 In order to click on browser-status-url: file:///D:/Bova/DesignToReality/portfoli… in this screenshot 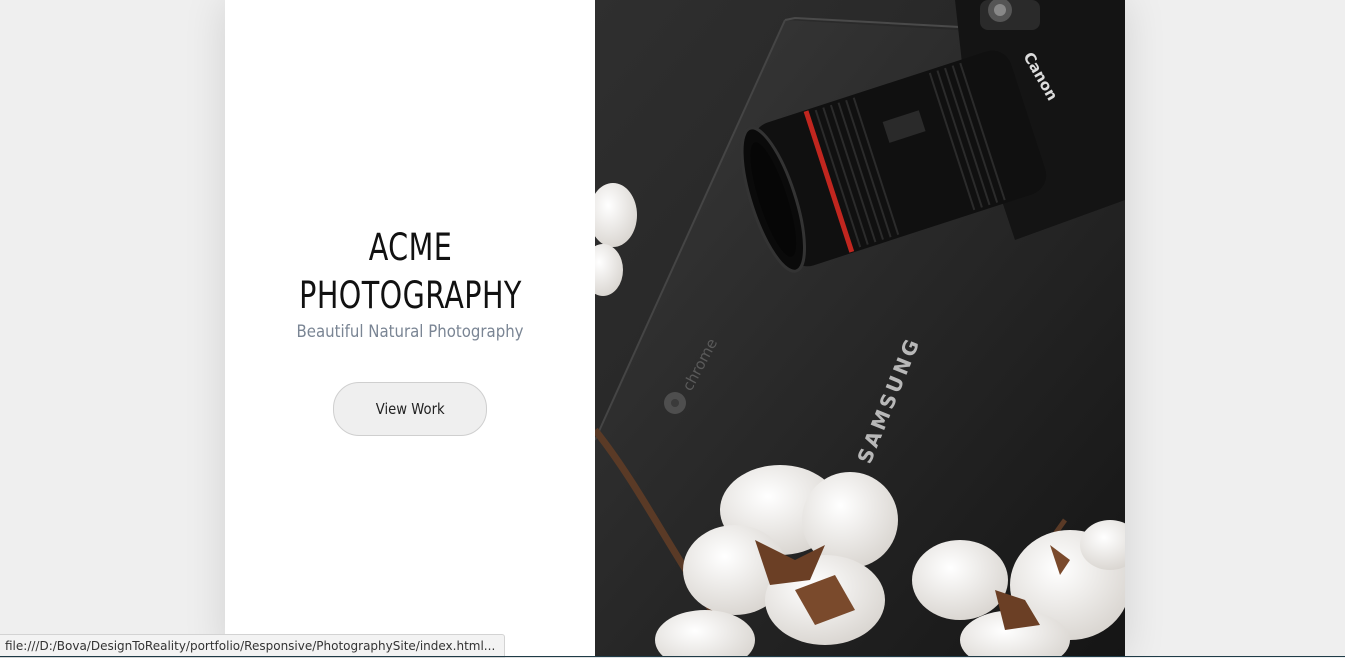, I will do `click(253, 646)`.